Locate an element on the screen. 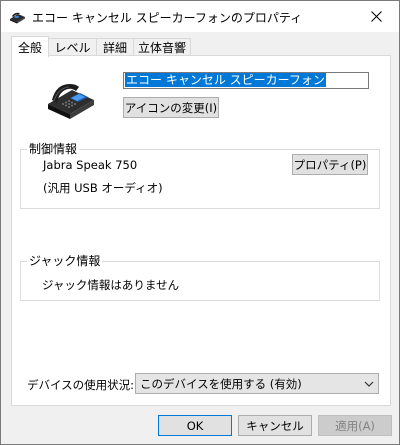  device-name-field: エコー キャンセル スピーカーフォン is located at coordinates (246, 80).